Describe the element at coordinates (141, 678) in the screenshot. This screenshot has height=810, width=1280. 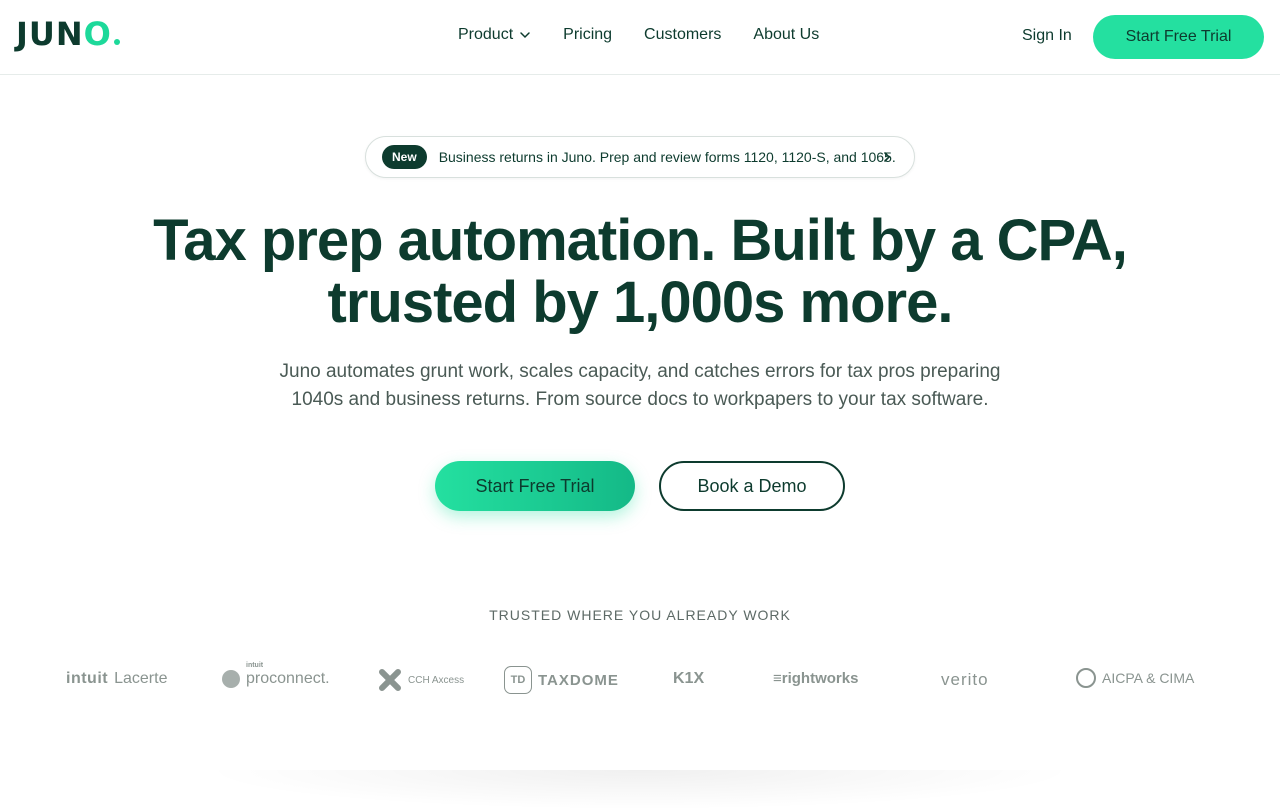
I see `intuit-lacerte-product: Lacerte` at that location.